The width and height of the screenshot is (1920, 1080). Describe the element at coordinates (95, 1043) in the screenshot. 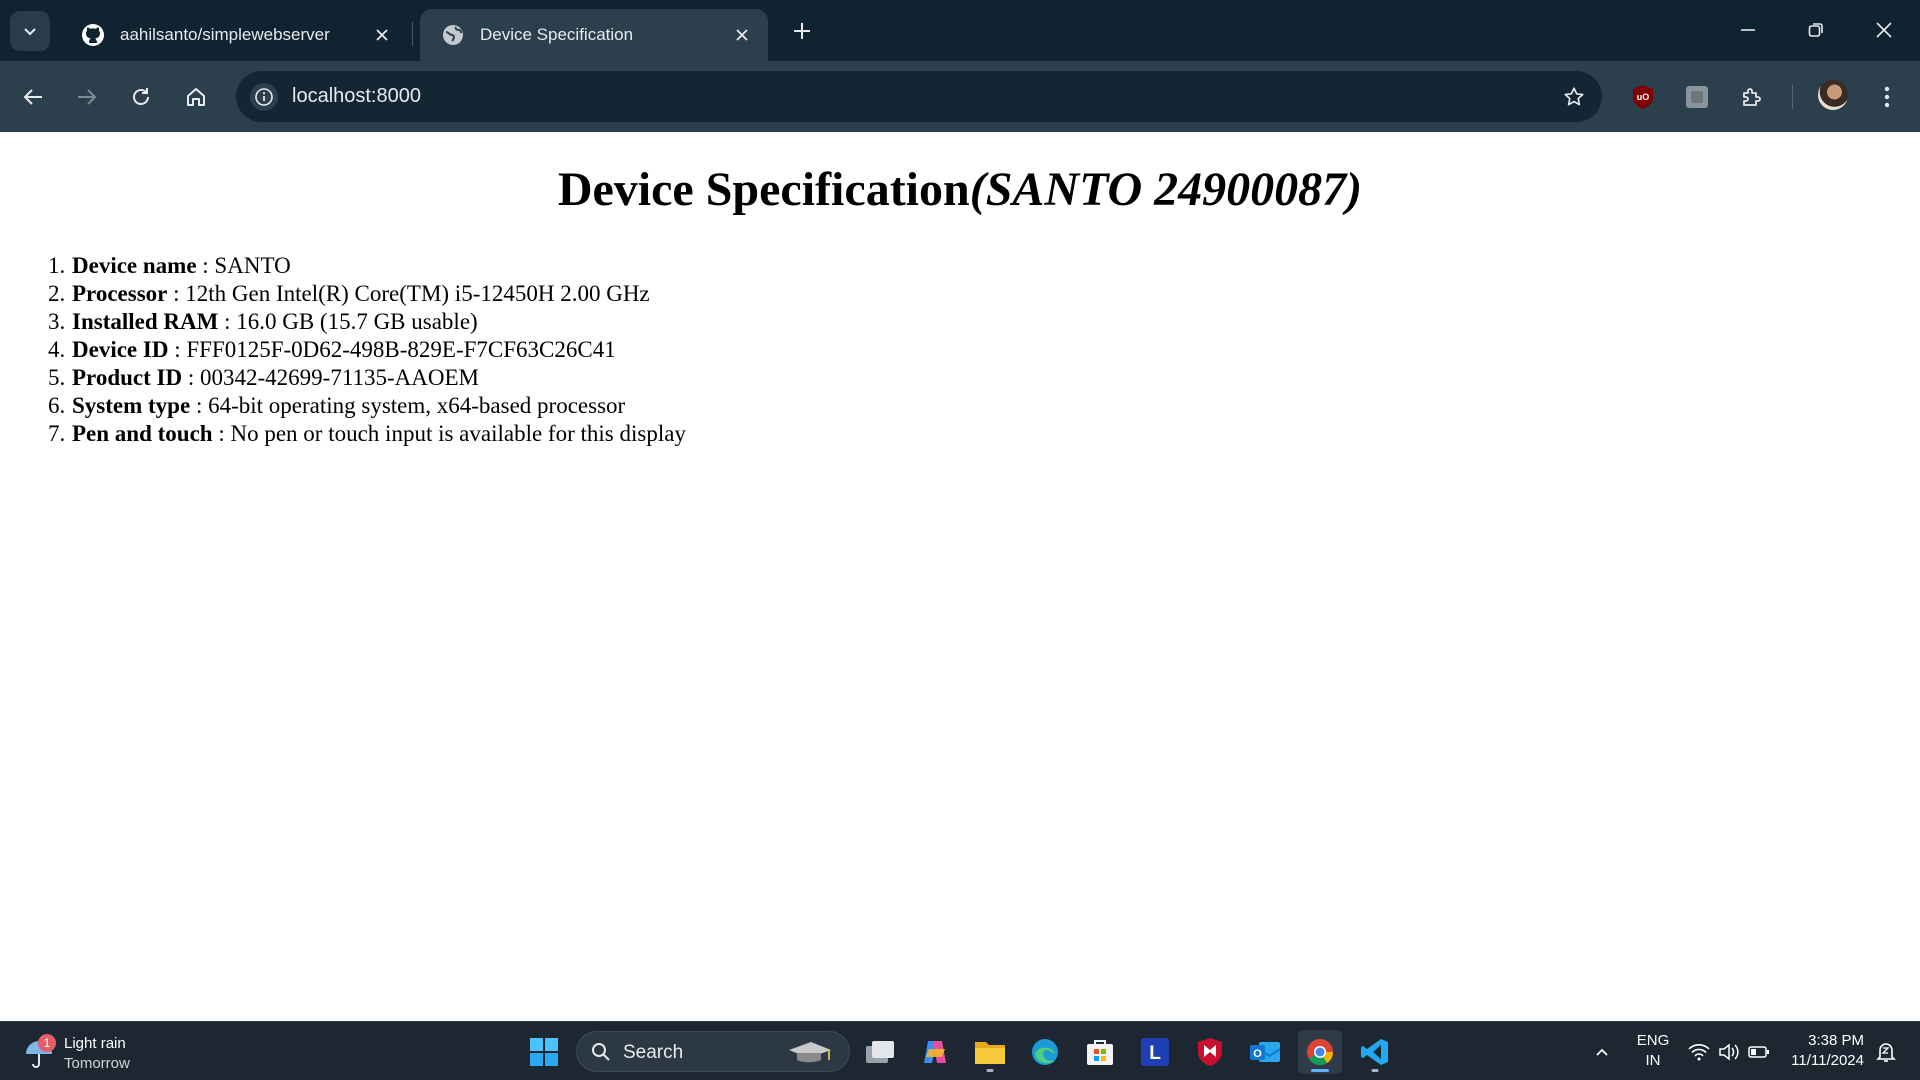

I see `weather-title: Light rain` at that location.